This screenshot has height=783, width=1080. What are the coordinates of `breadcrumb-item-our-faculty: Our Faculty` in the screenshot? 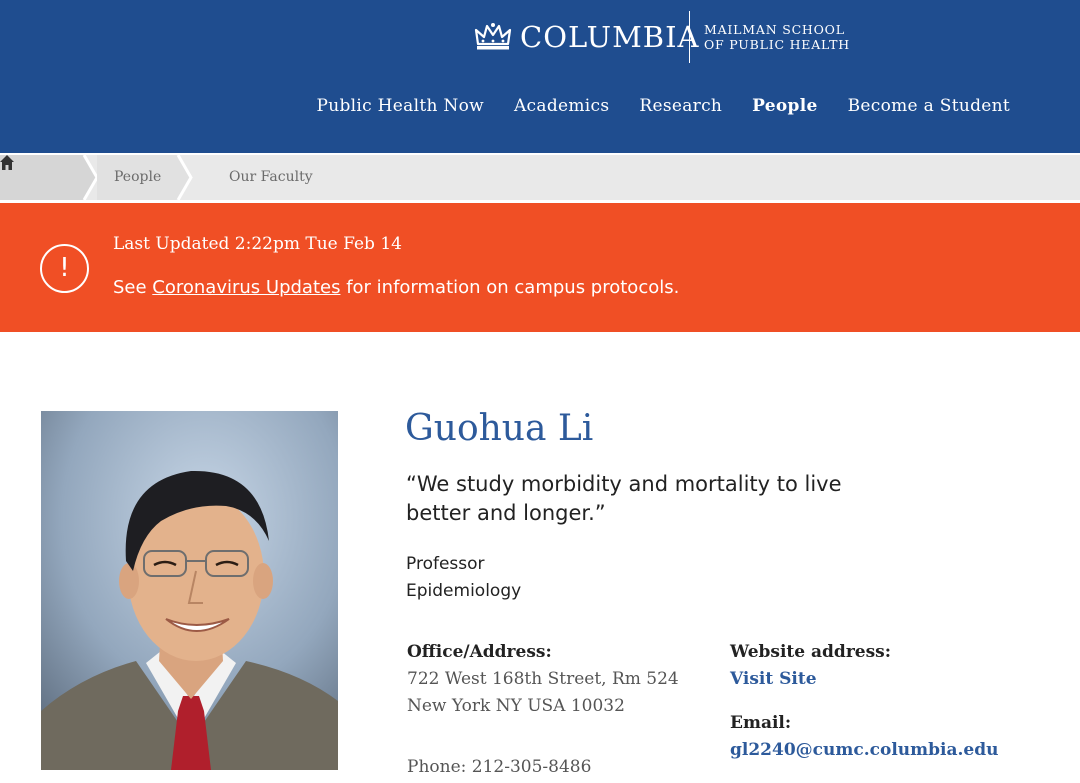 It's located at (271, 177).